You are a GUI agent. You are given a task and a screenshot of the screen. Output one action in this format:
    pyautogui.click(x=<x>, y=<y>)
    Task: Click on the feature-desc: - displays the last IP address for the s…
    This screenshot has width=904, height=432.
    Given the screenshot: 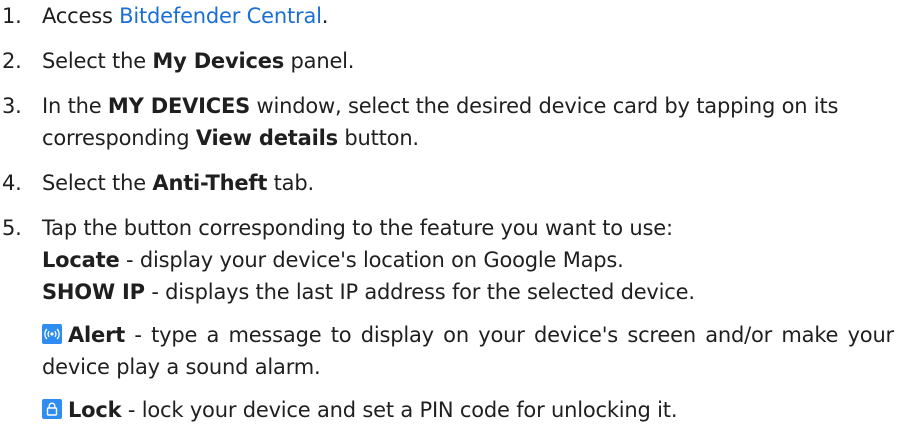 What is the action you would take?
    pyautogui.click(x=419, y=292)
    